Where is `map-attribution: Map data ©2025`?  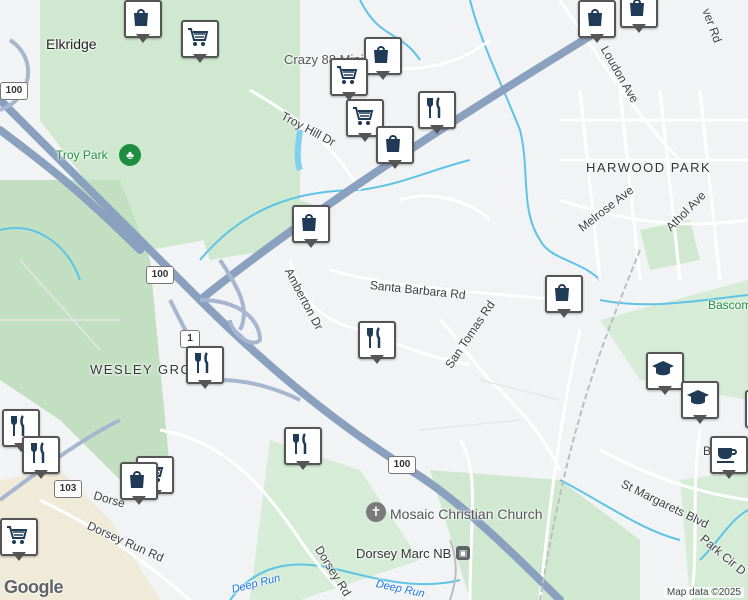
map-attribution: Map data ©2025 is located at coordinates (703, 592).